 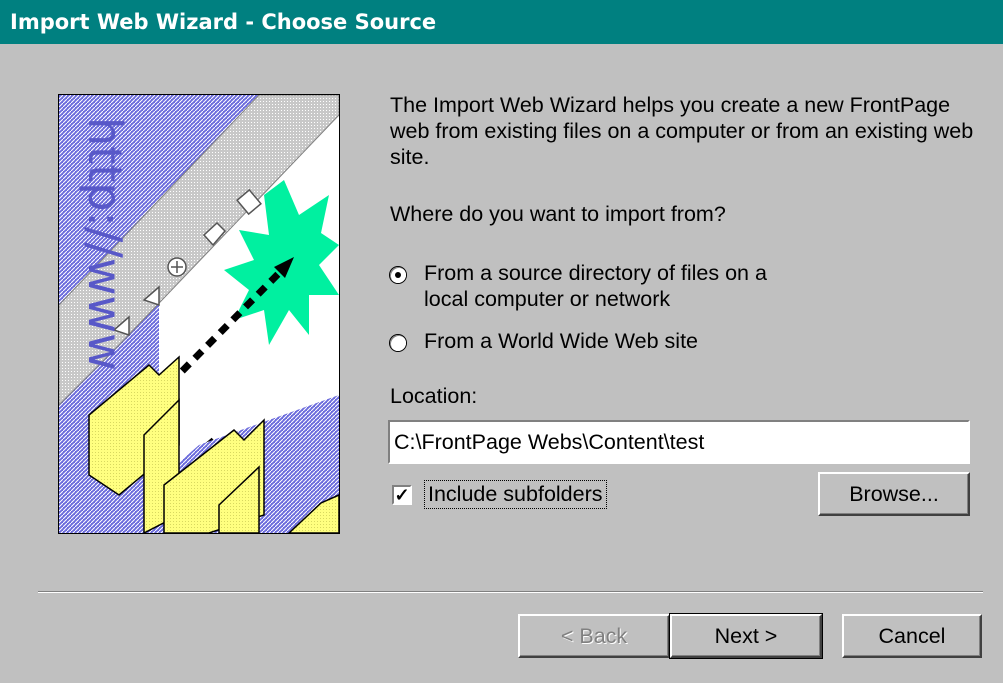 What do you see at coordinates (561, 341) in the screenshot?
I see `web-site-label: From a World Wide Web site` at bounding box center [561, 341].